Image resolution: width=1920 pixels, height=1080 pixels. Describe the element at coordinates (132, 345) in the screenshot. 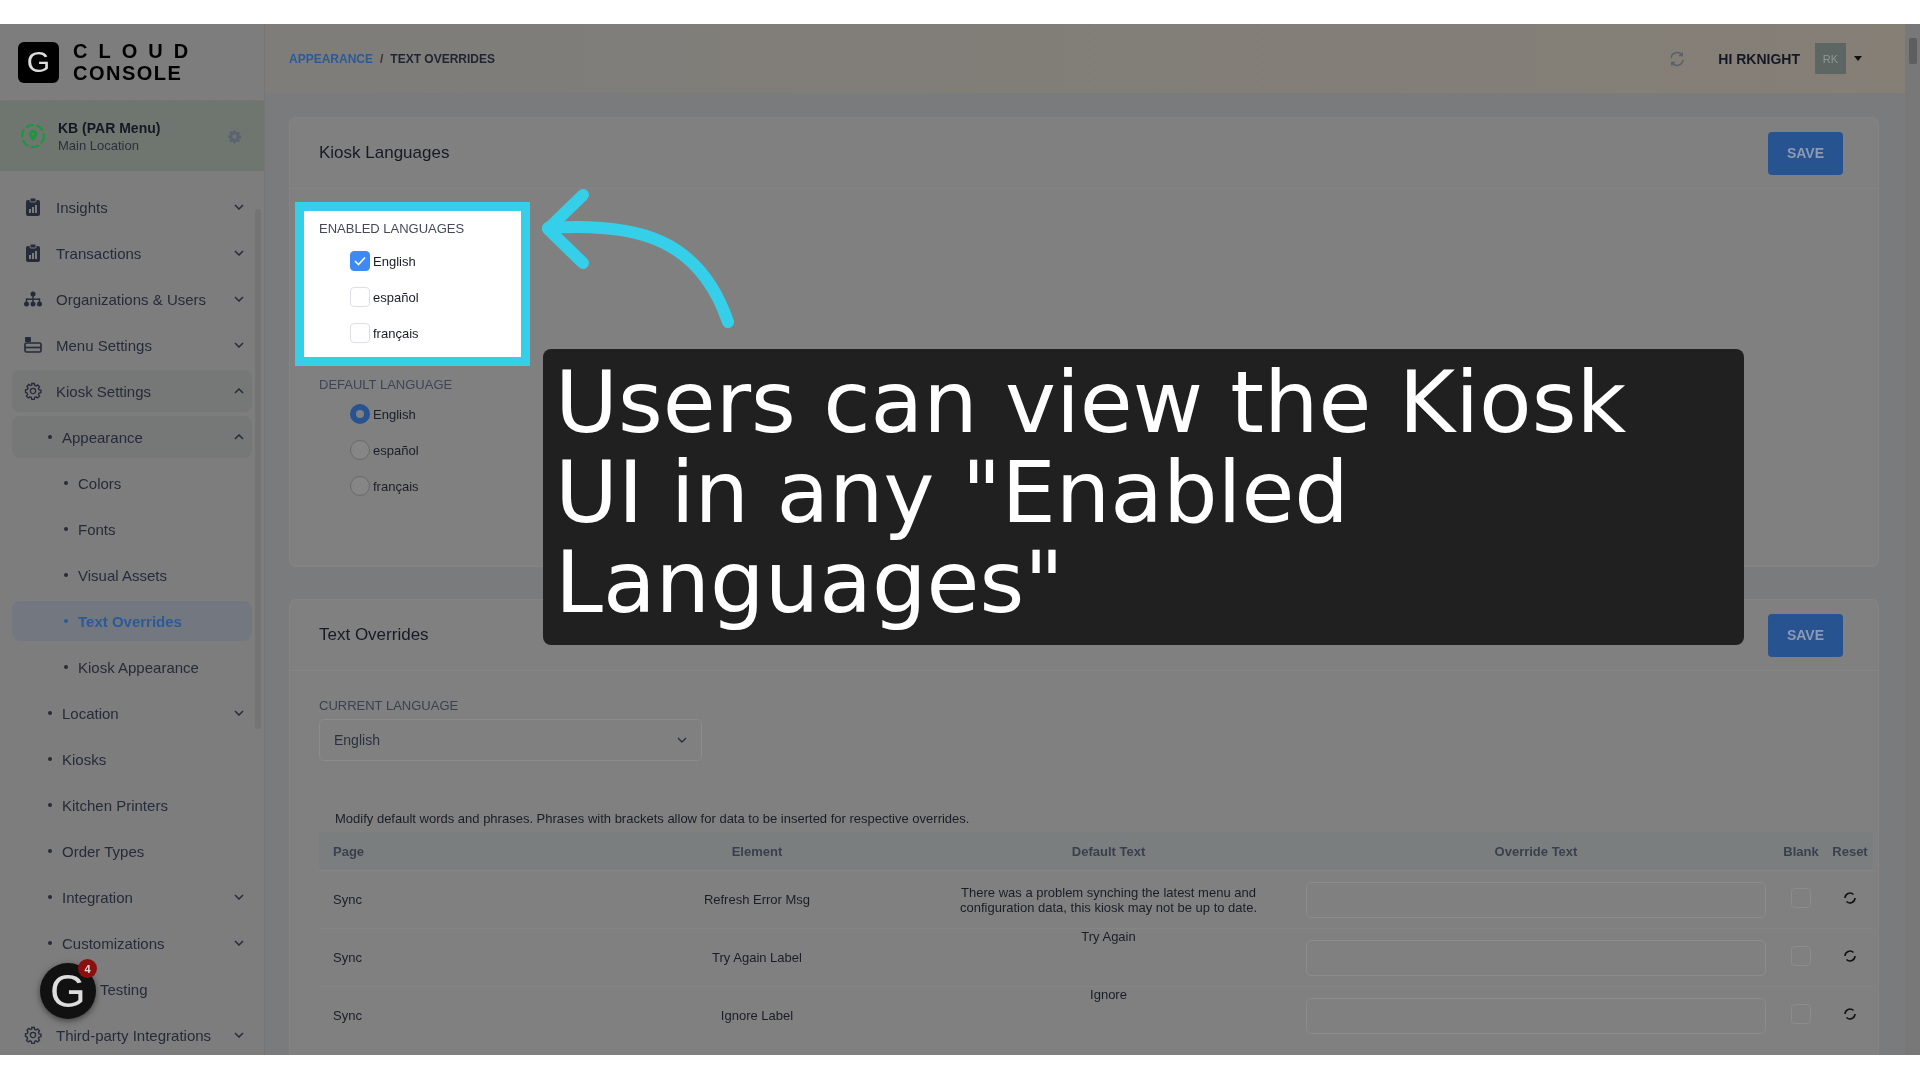

I see `sidebar-item: Menu Settings` at that location.